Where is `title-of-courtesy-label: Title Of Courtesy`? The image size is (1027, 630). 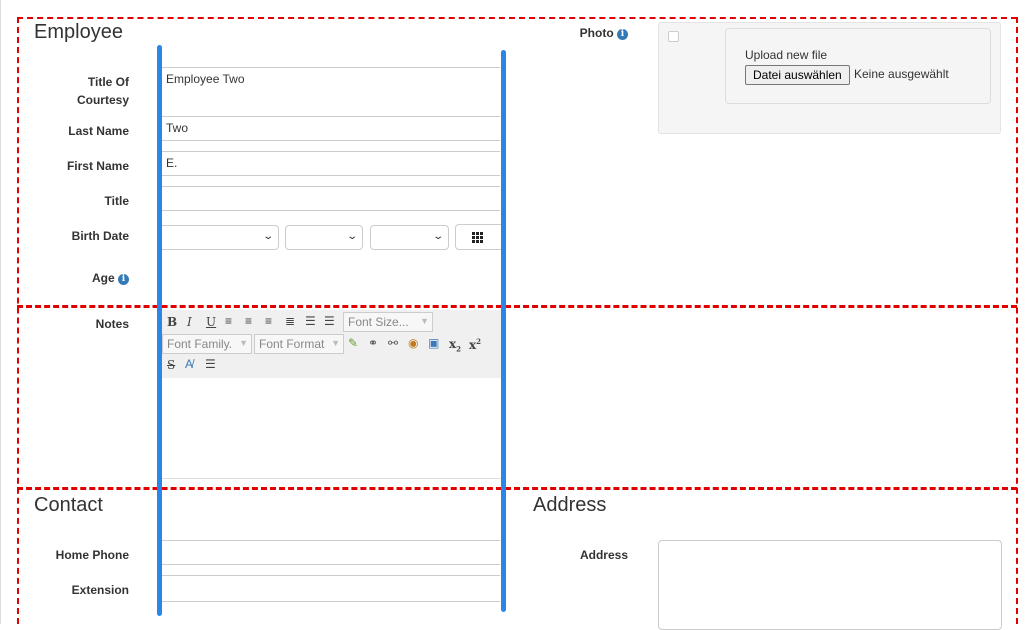
title-of-courtesy-label: Title Of Courtesy is located at coordinates (79, 91).